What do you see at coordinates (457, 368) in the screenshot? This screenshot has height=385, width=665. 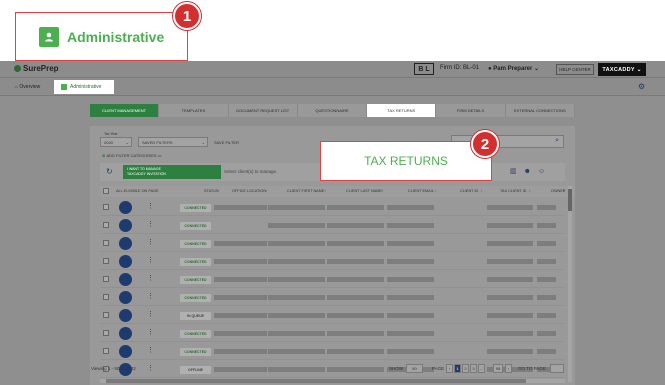 I see `page-button: 1` at bounding box center [457, 368].